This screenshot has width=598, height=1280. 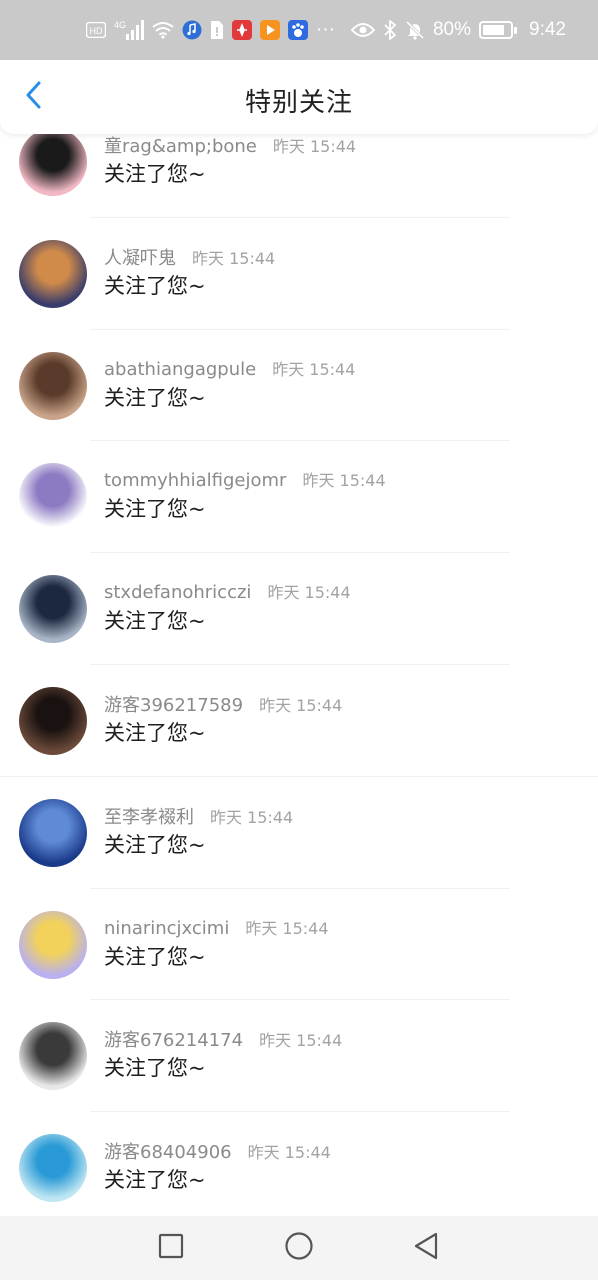 I want to click on system-nav-bar, so click(x=299, y=1248).